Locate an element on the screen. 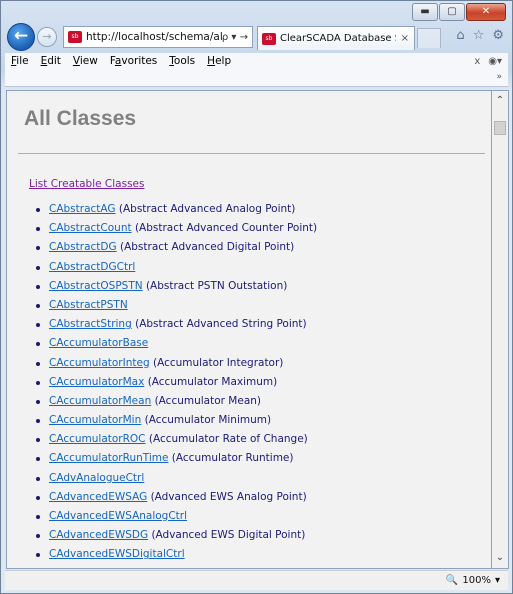  class-description: (Advanced EWS Digital Point) is located at coordinates (228, 535).